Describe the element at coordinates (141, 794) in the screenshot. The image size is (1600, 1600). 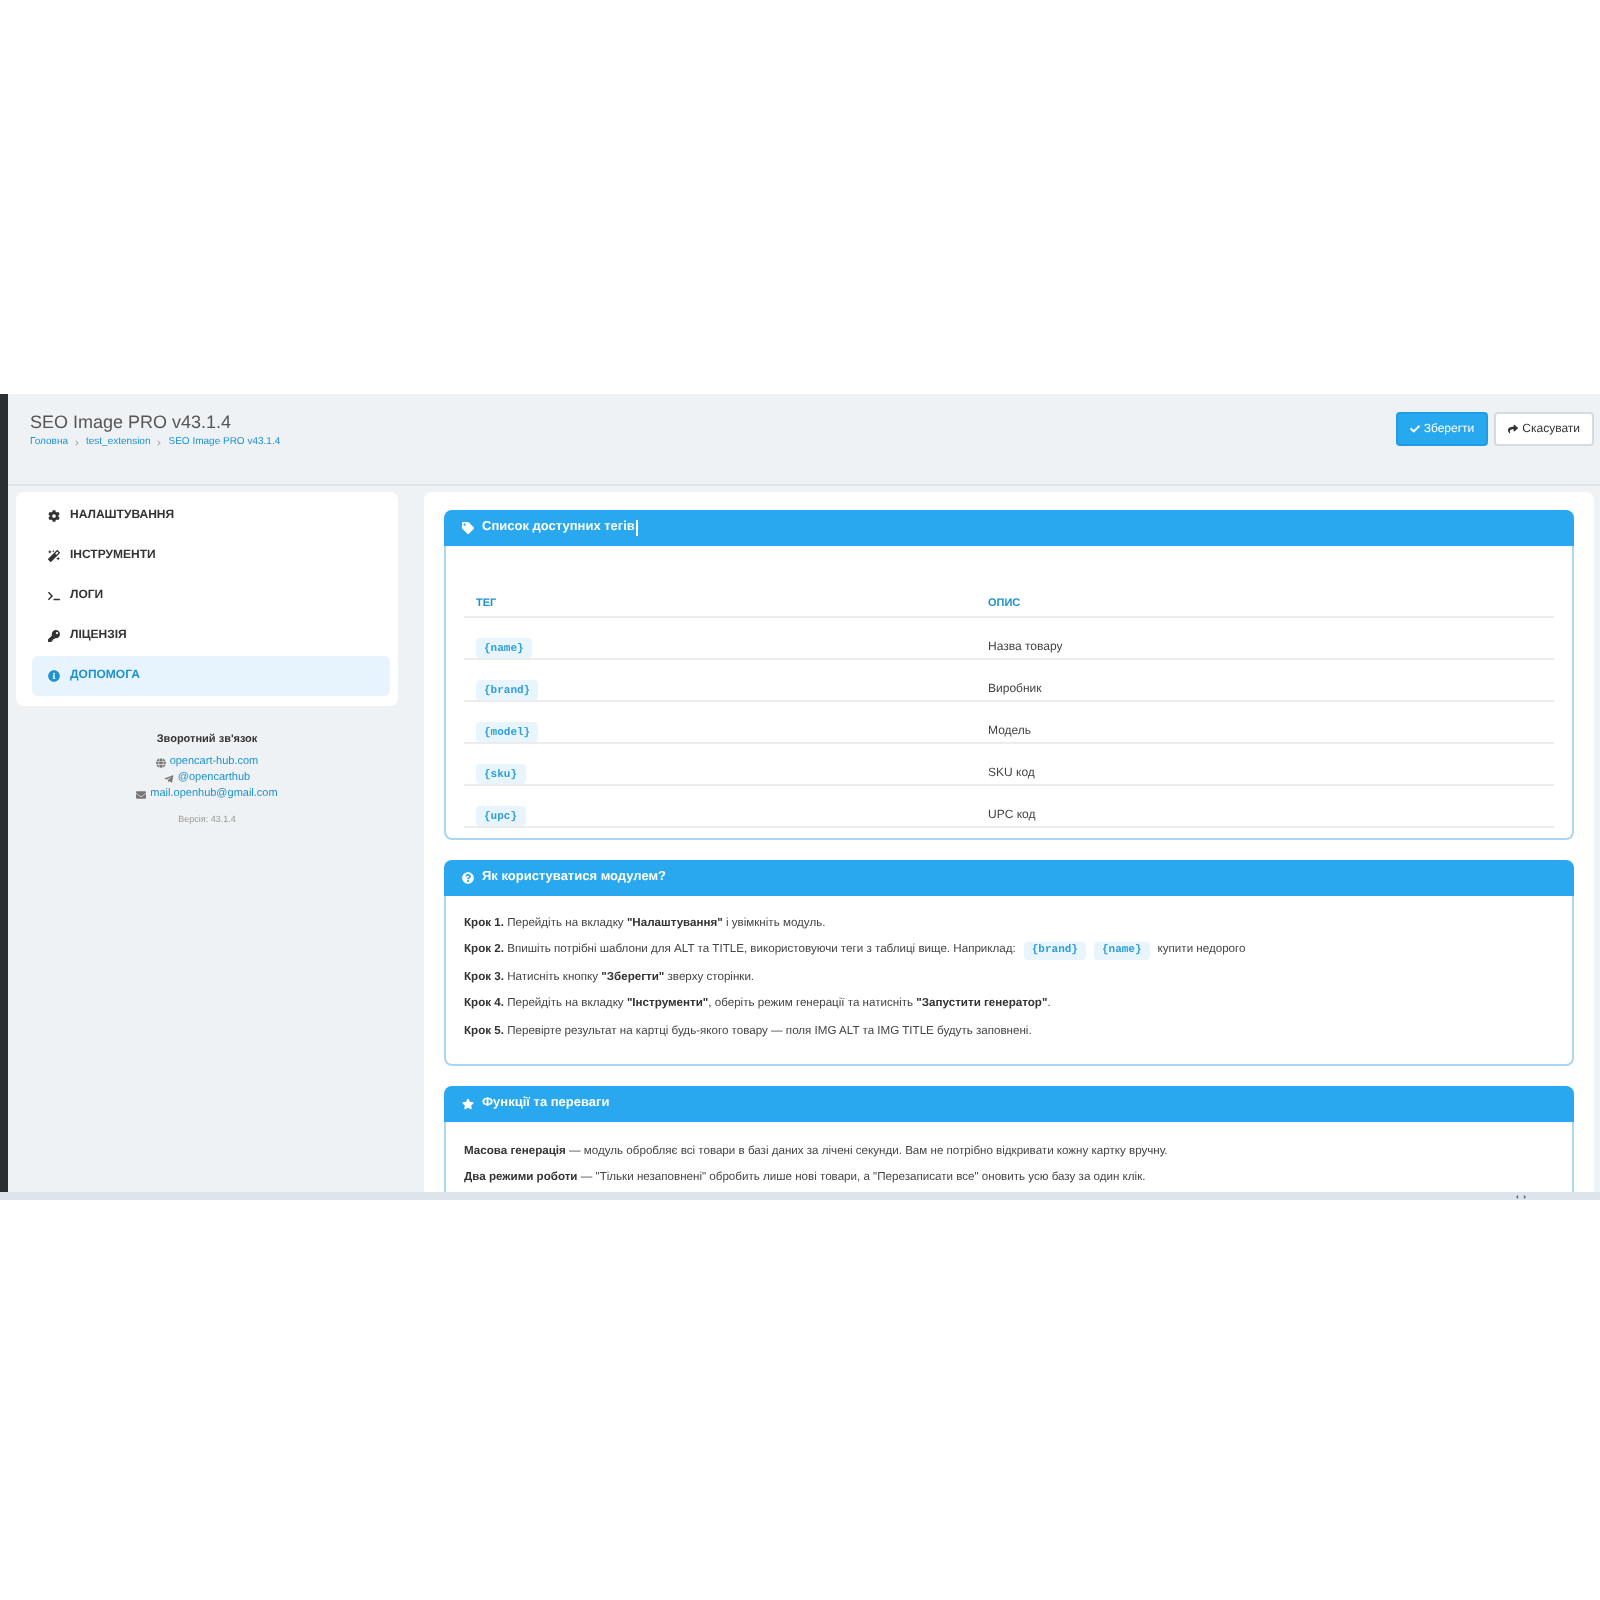
I see `envelope-icon` at that location.